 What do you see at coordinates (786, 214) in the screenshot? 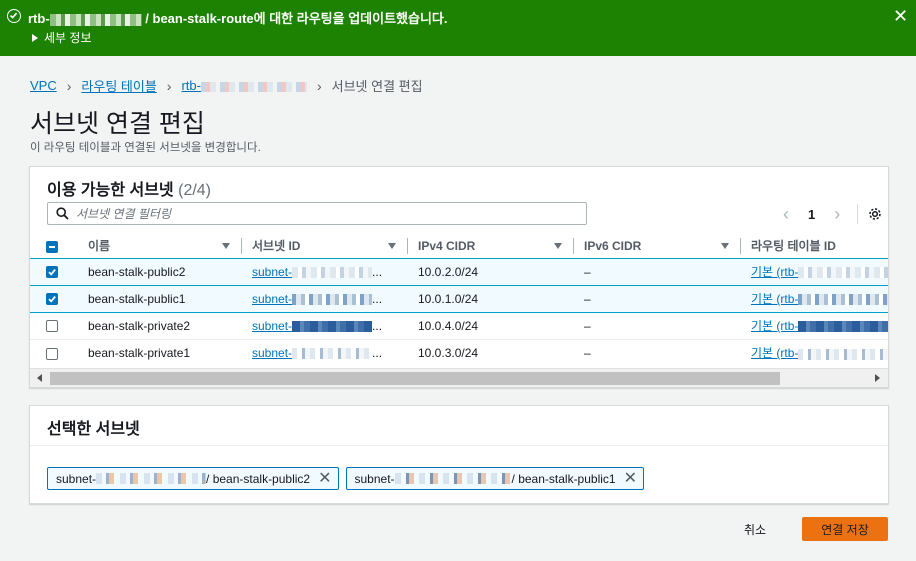
I see `chevron-left-icon: ‹` at bounding box center [786, 214].